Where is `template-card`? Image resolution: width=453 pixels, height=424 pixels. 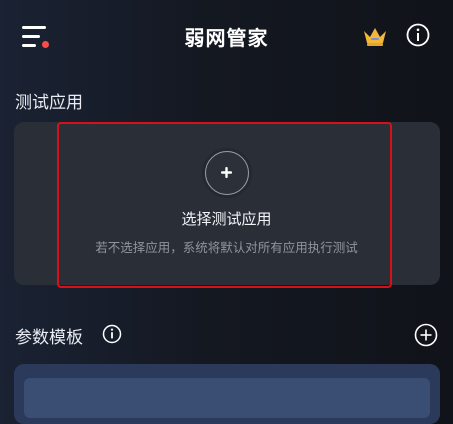
template-card is located at coordinates (227, 394).